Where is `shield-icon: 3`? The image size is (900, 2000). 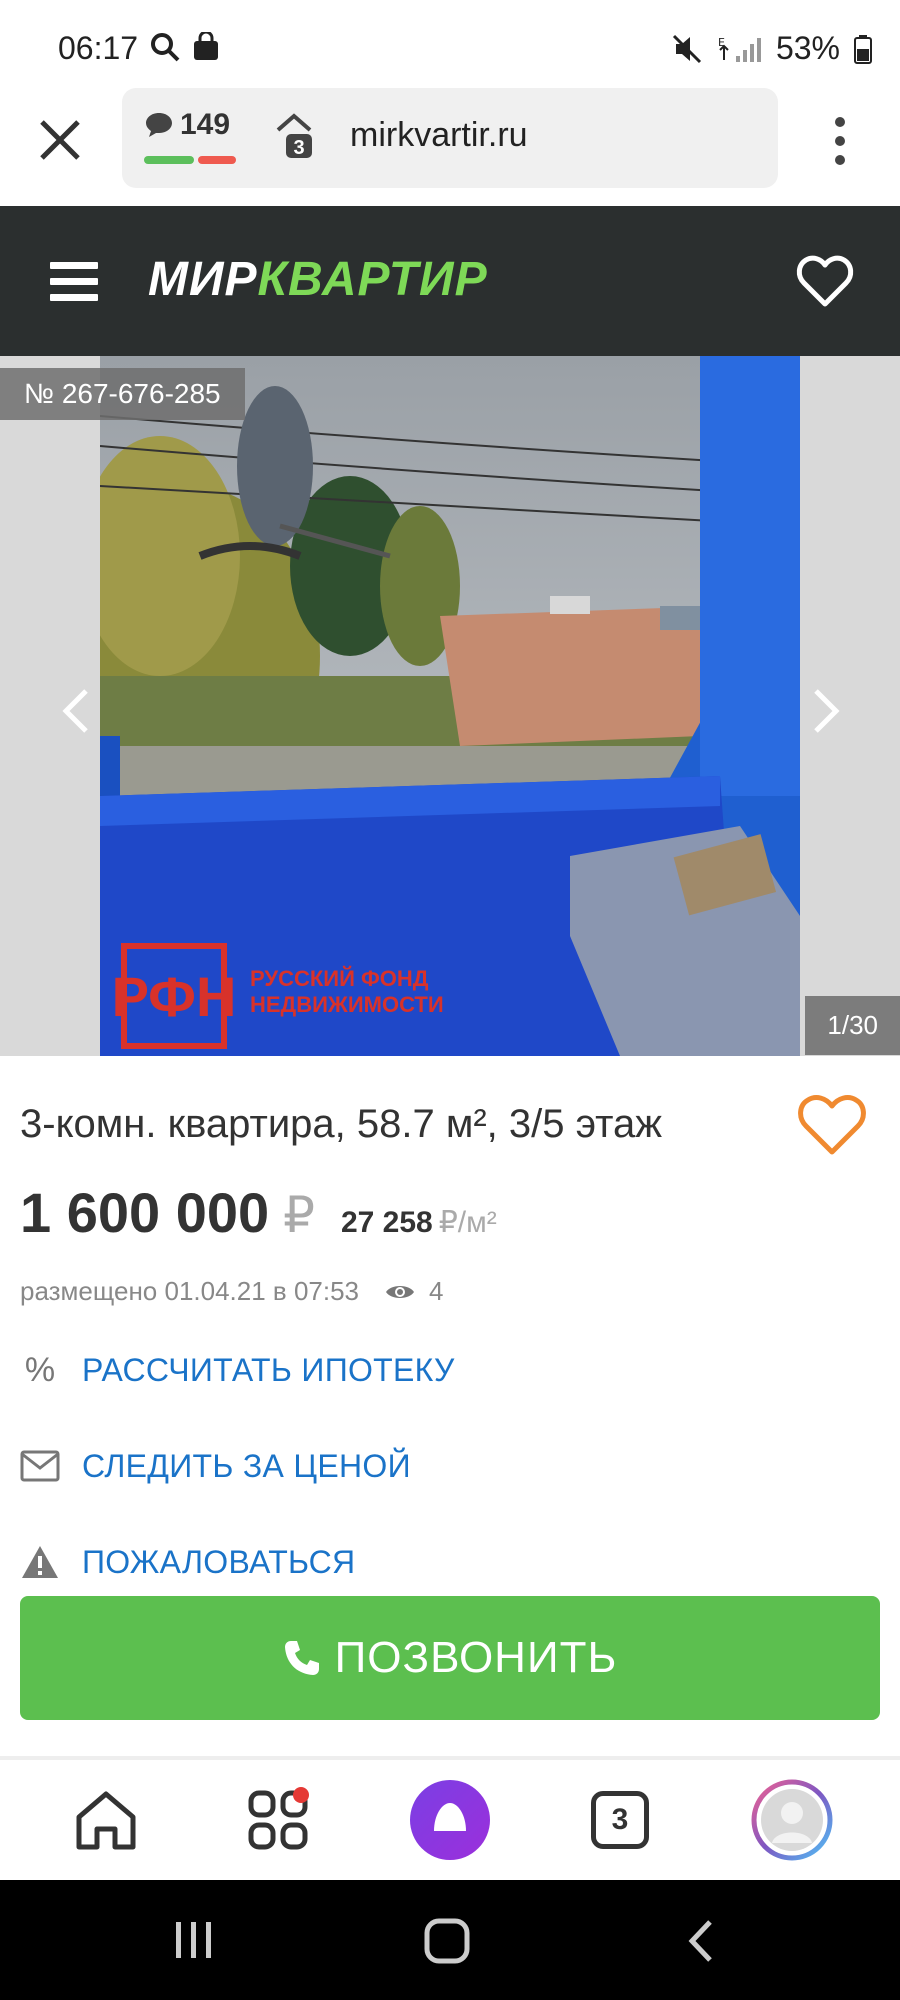
shield-icon: 3 is located at coordinates (294, 137).